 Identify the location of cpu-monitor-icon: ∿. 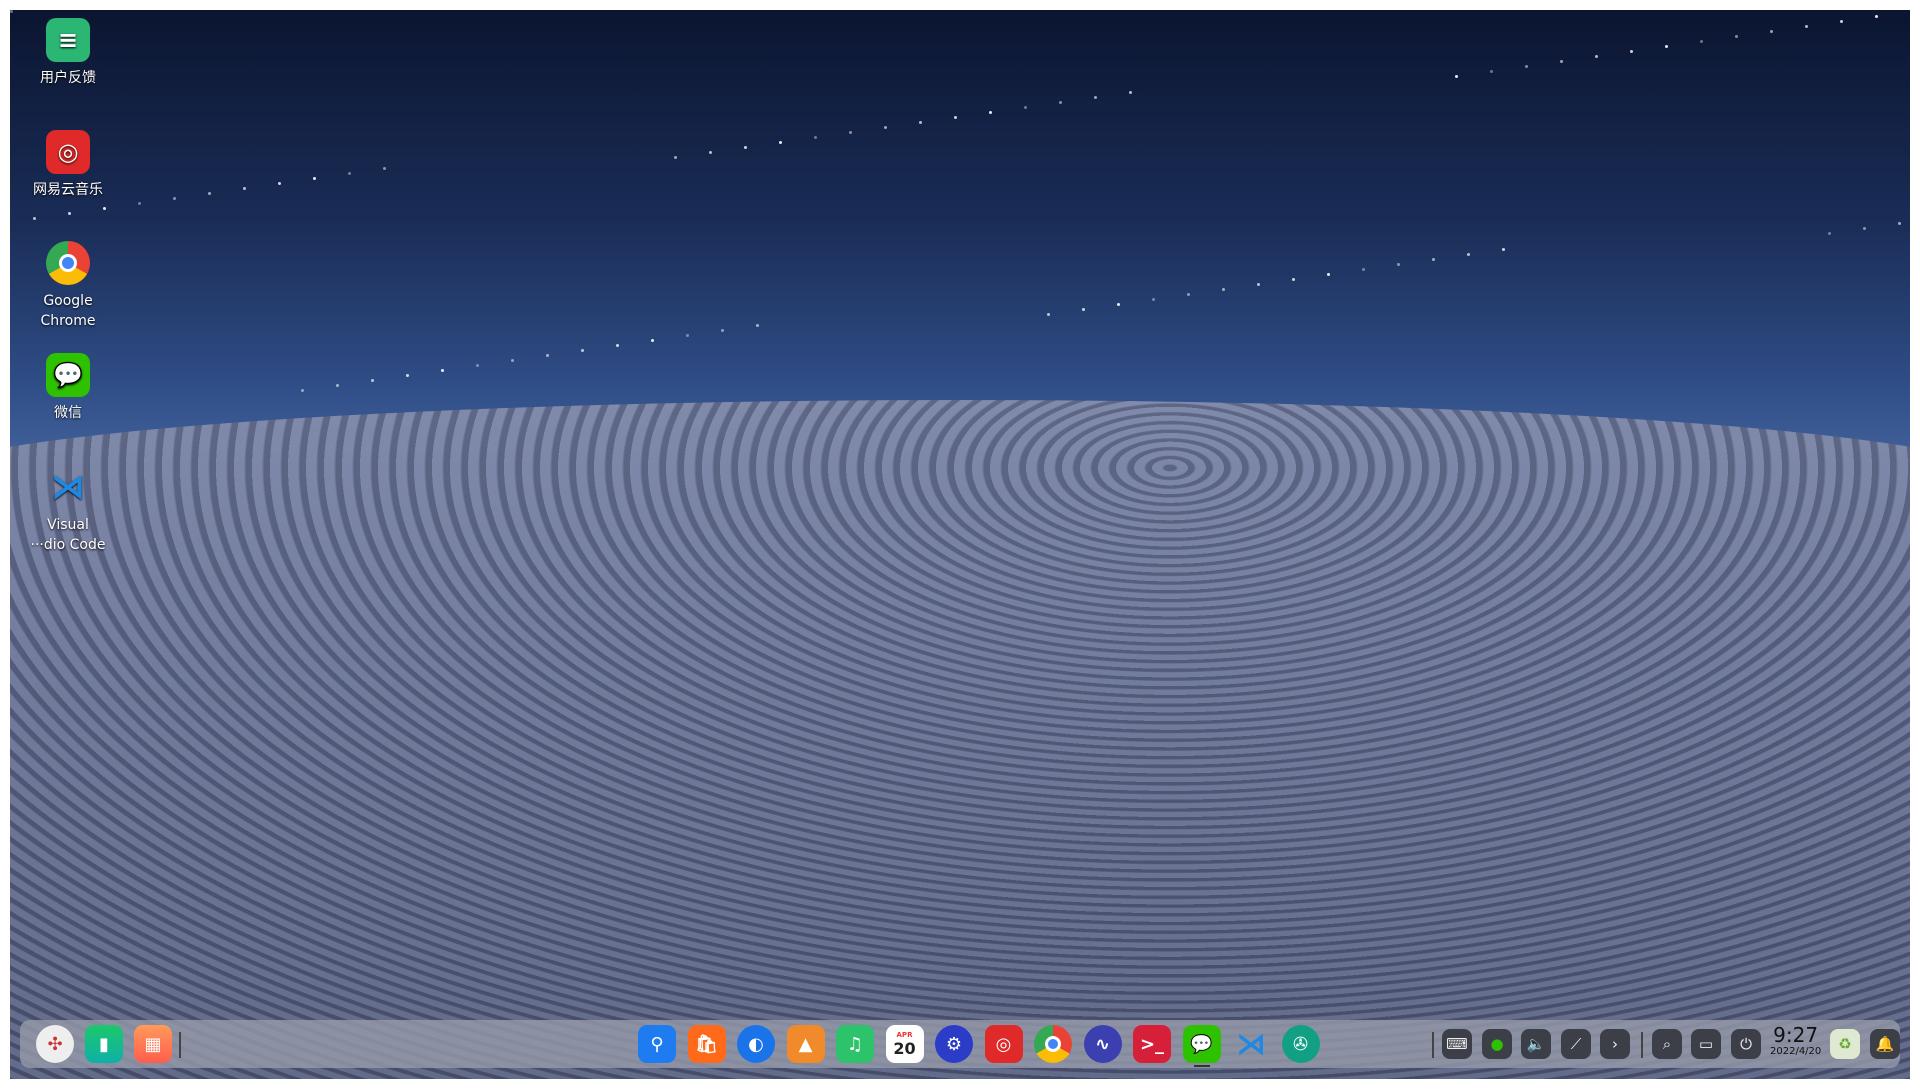
(1102, 1044).